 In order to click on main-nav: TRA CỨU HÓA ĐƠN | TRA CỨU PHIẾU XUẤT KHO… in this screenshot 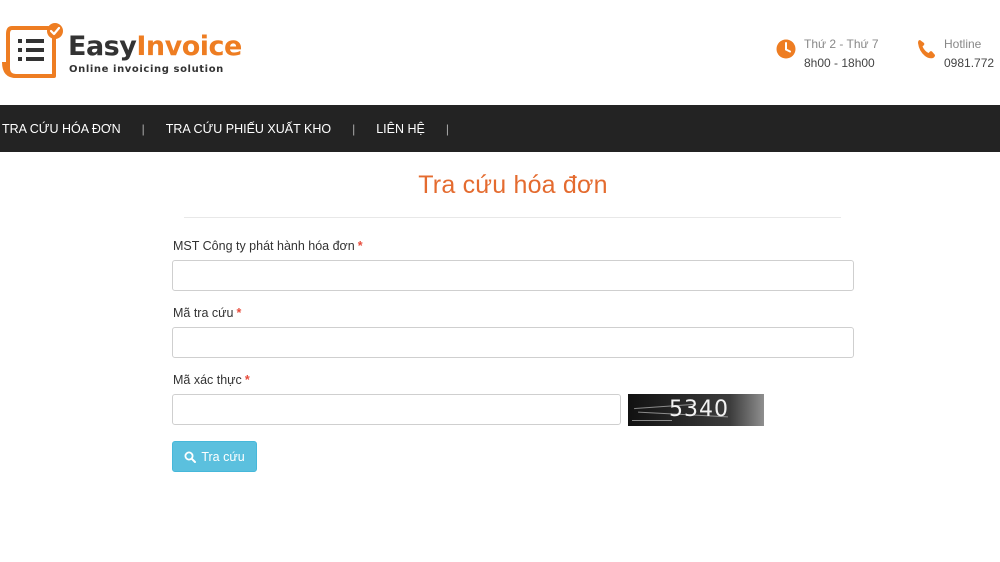, I will do `click(500, 128)`.